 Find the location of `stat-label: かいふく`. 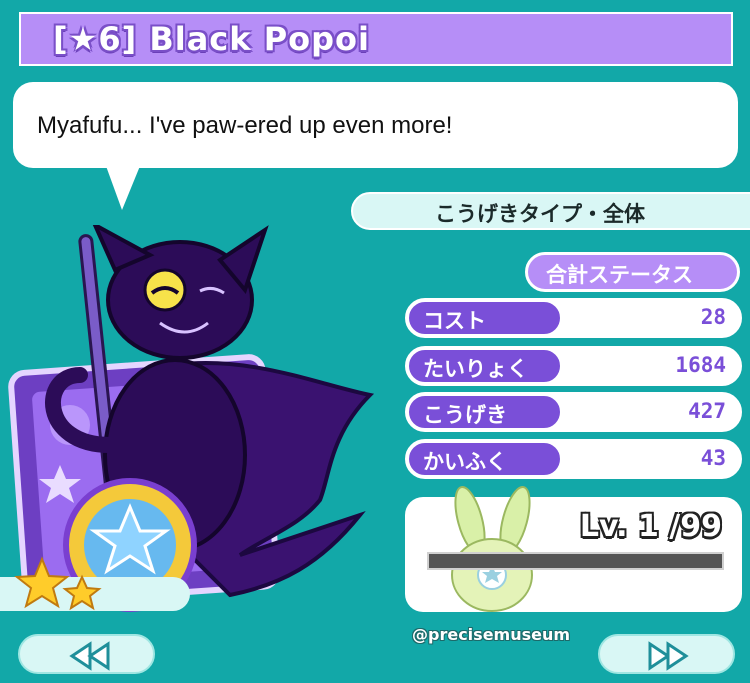

stat-label: かいふく is located at coordinates (465, 462).